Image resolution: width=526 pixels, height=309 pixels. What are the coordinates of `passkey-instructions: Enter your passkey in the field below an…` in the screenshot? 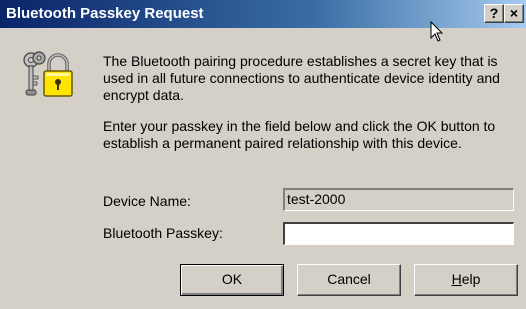 It's located at (299, 134).